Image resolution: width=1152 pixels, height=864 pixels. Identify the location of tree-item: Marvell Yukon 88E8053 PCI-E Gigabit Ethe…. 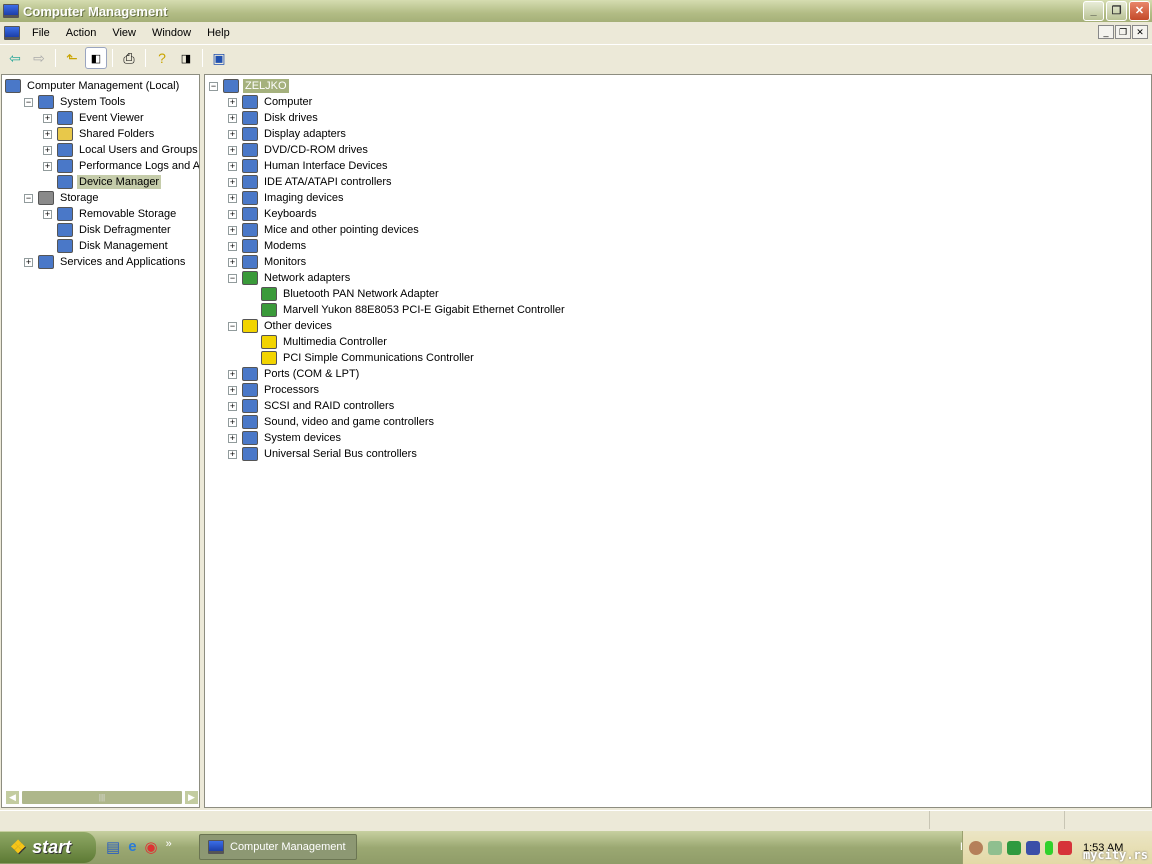
(407, 310).